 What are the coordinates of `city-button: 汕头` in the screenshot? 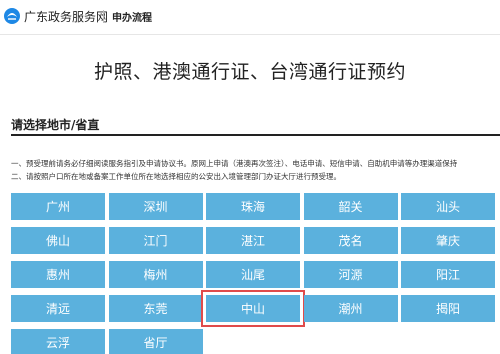 It's located at (448, 206).